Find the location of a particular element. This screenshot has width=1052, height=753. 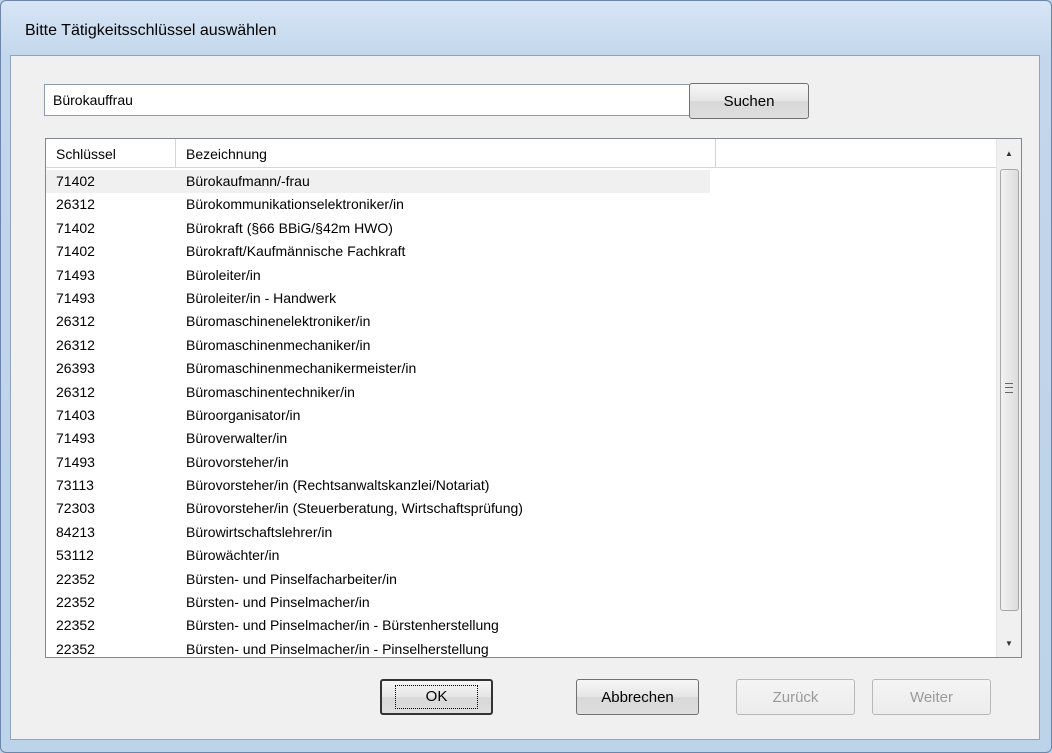

table-row: 22352 Bürsten- und Pinselfacharbeiter/in is located at coordinates (521, 579).